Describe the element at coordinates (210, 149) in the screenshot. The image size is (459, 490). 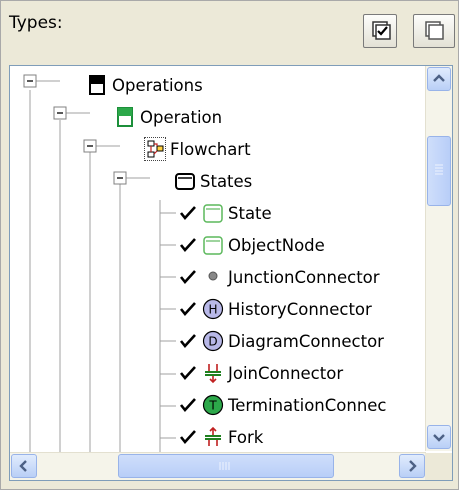
I see `tree-item-label: Flowchart` at that location.